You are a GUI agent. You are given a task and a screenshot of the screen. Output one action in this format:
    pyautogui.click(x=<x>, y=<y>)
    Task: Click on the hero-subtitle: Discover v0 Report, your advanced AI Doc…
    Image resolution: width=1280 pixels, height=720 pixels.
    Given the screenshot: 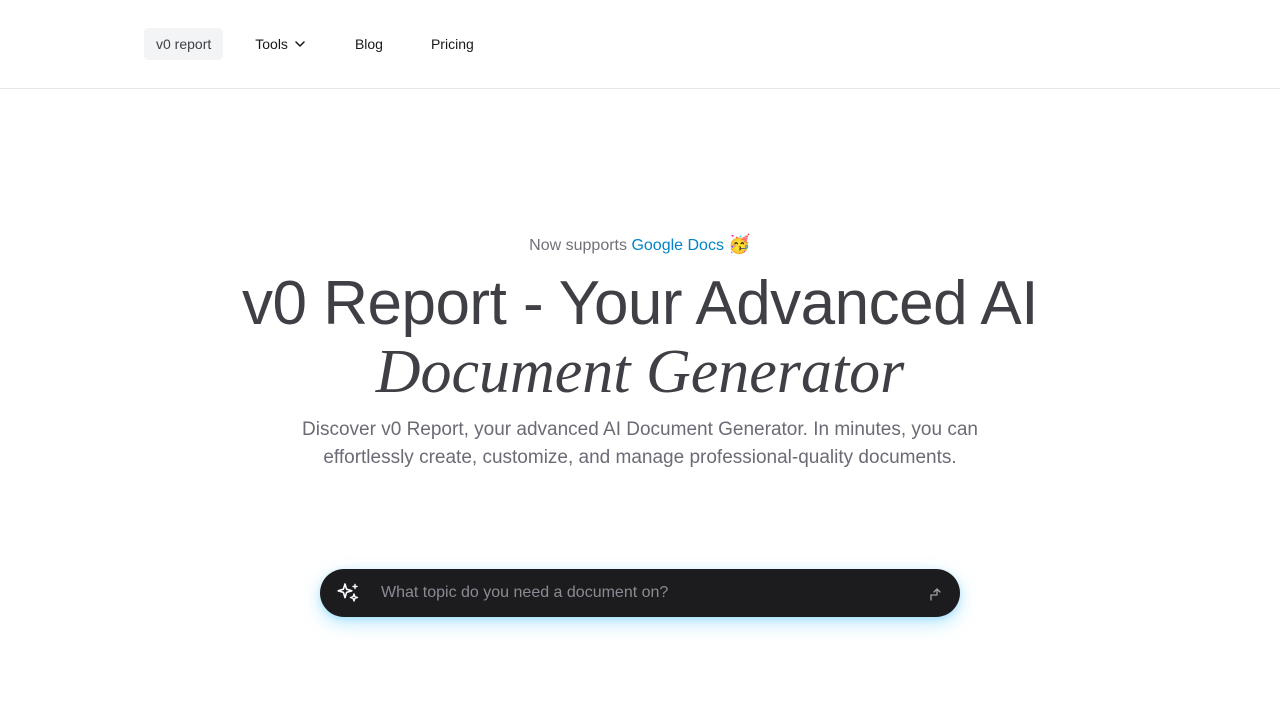 What is the action you would take?
    pyautogui.click(x=640, y=443)
    